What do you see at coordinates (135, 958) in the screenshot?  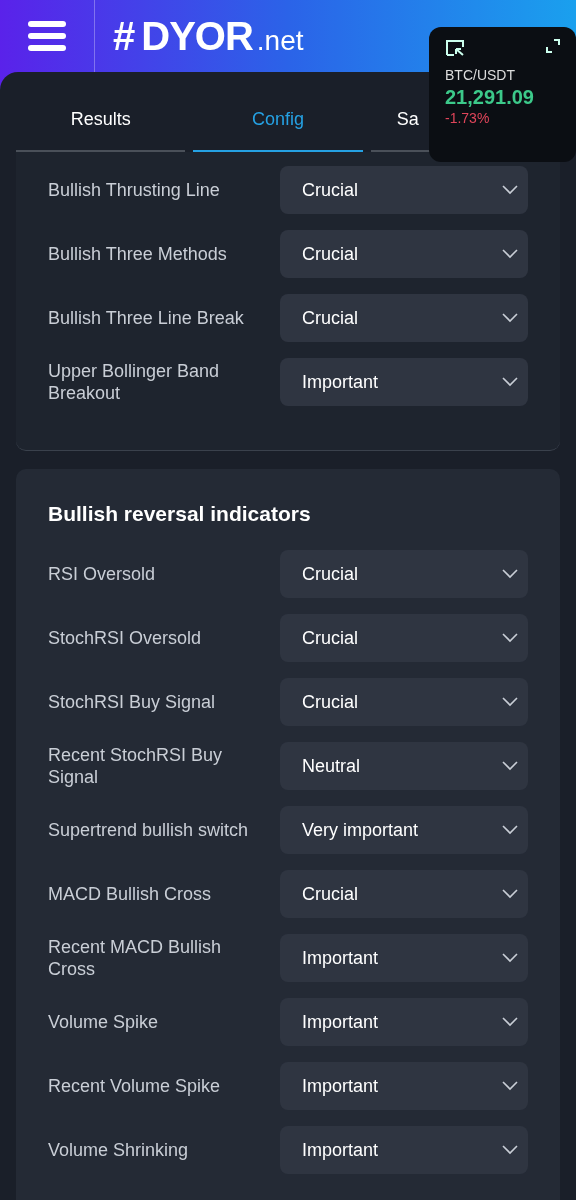 I see `setting-label: Recent MACD Bullish Cross` at bounding box center [135, 958].